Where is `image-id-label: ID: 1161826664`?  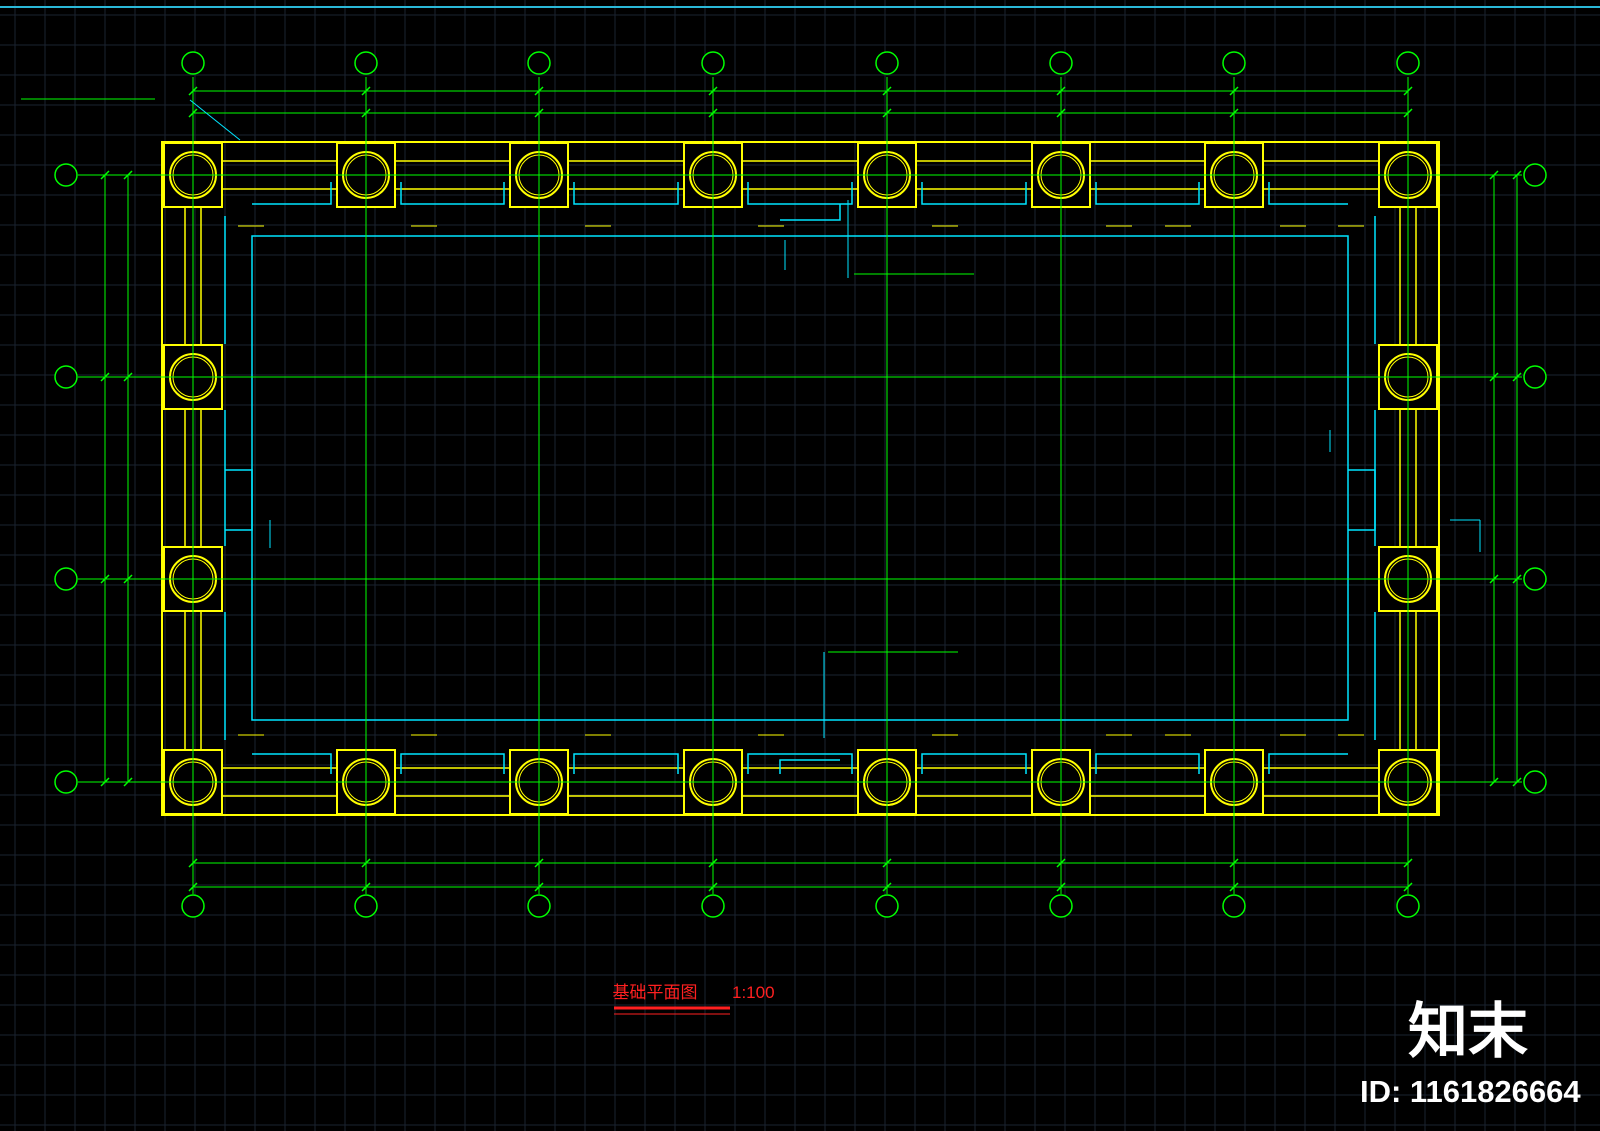 image-id-label: ID: 1161826664 is located at coordinates (1470, 1091).